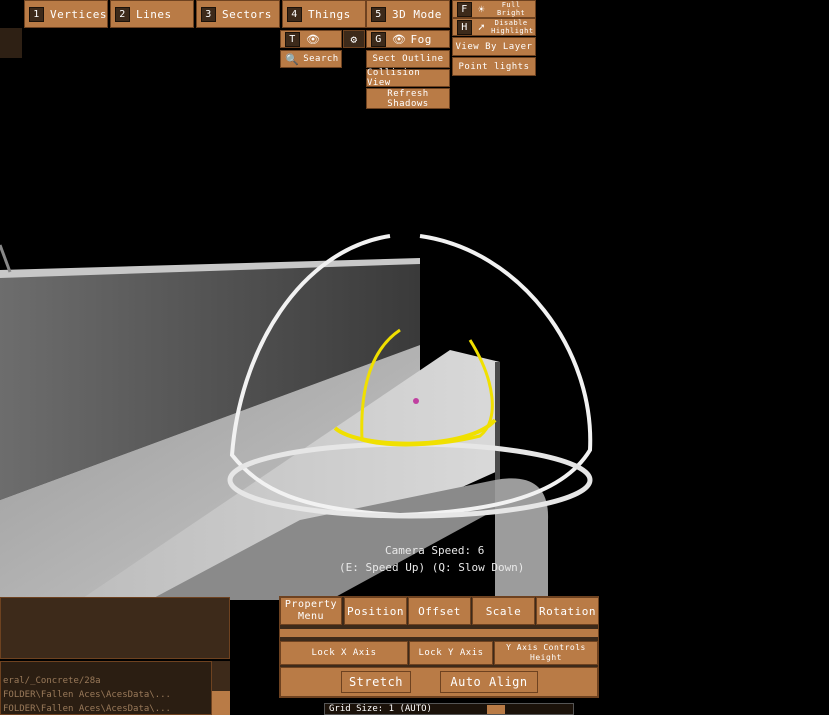 This screenshot has height=715, width=829. Describe the element at coordinates (511, 9) in the screenshot. I see `fullbright-label: Full Bright` at that location.